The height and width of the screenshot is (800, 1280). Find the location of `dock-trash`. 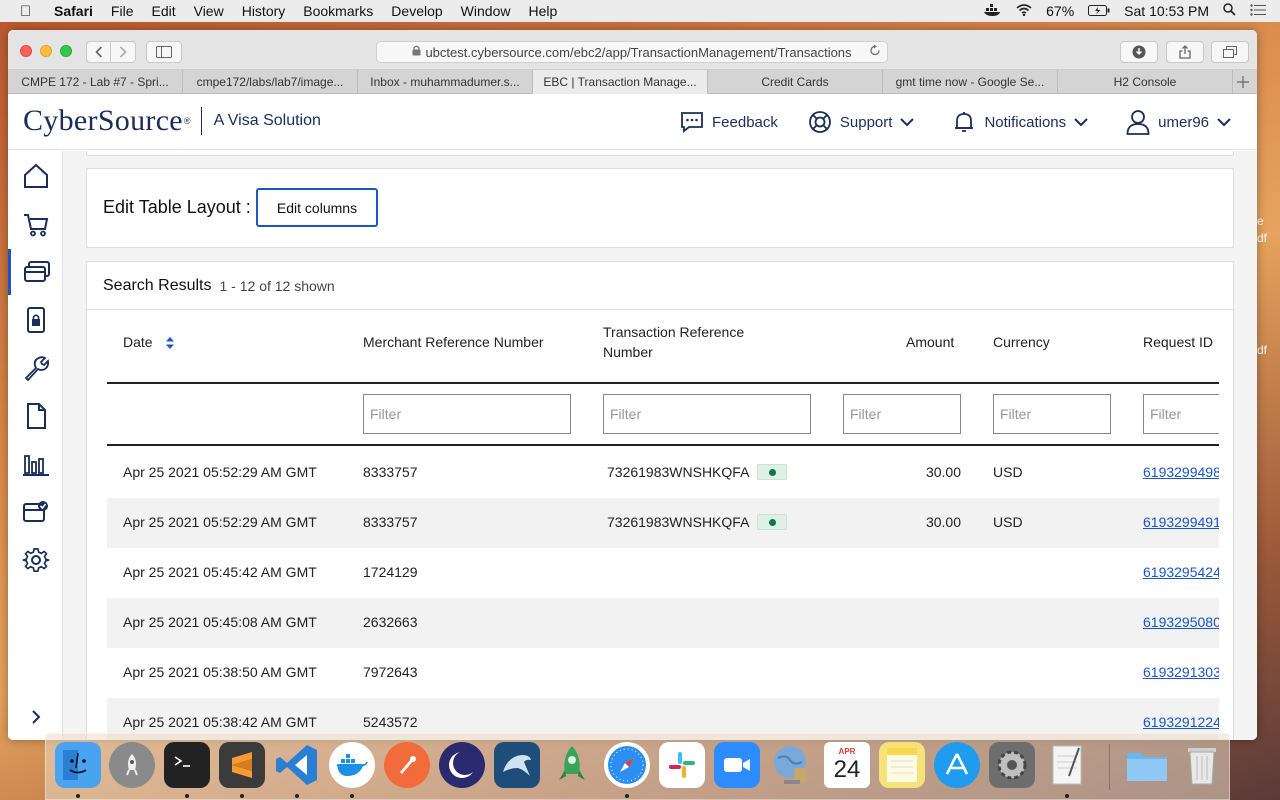

dock-trash is located at coordinates (1202, 765).